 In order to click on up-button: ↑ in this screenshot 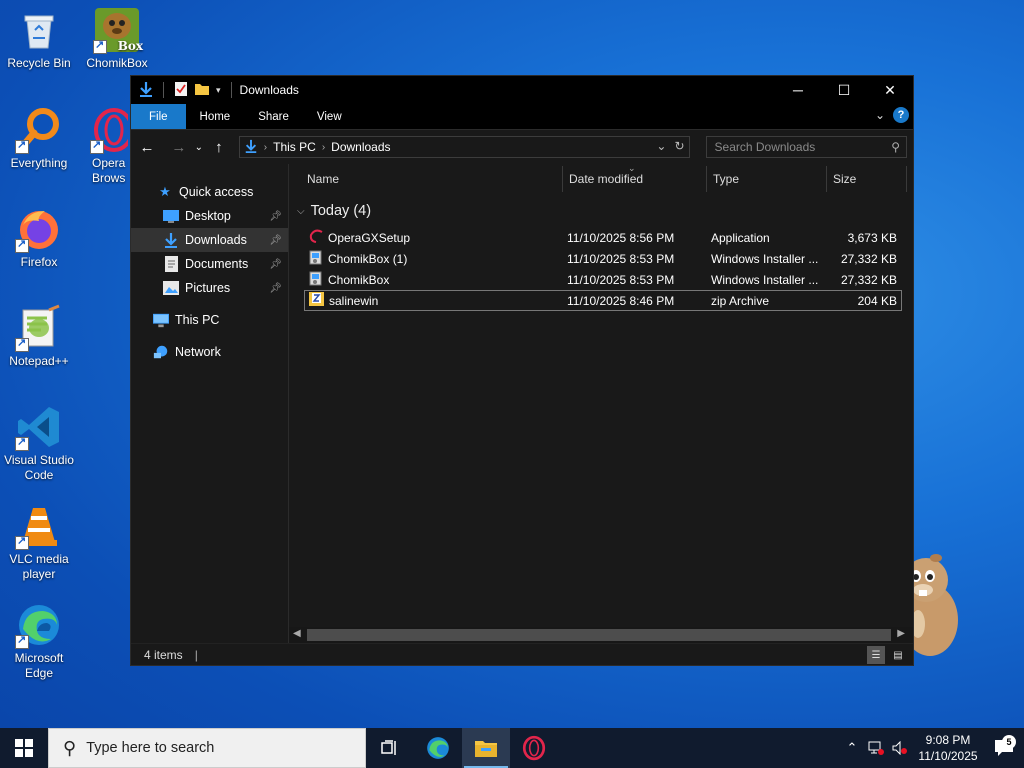, I will do `click(219, 147)`.